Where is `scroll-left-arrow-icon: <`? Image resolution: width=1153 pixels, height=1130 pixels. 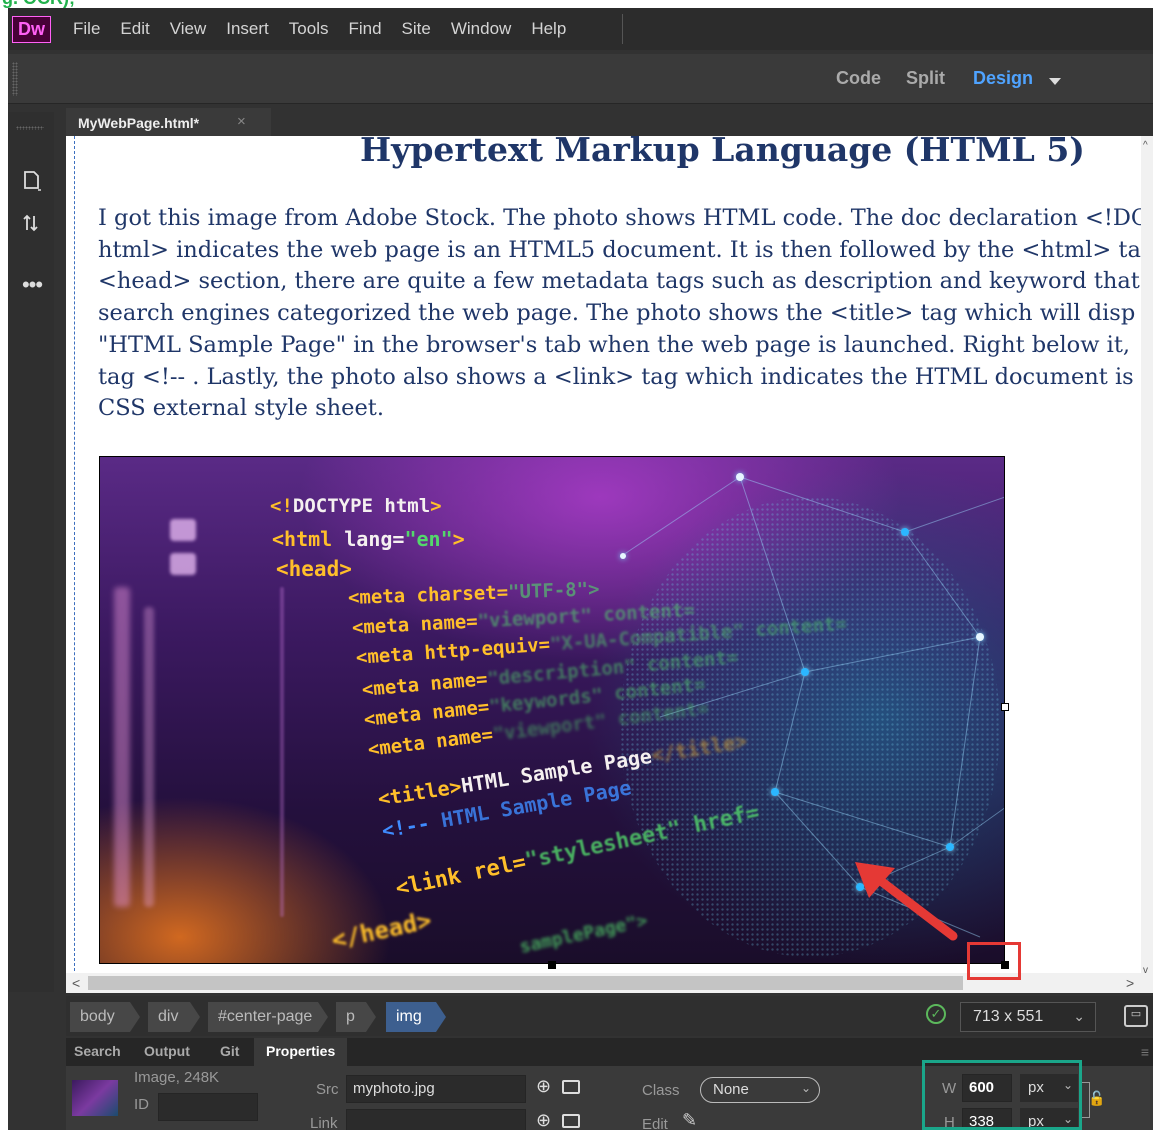 scroll-left-arrow-icon: < is located at coordinates (76, 983).